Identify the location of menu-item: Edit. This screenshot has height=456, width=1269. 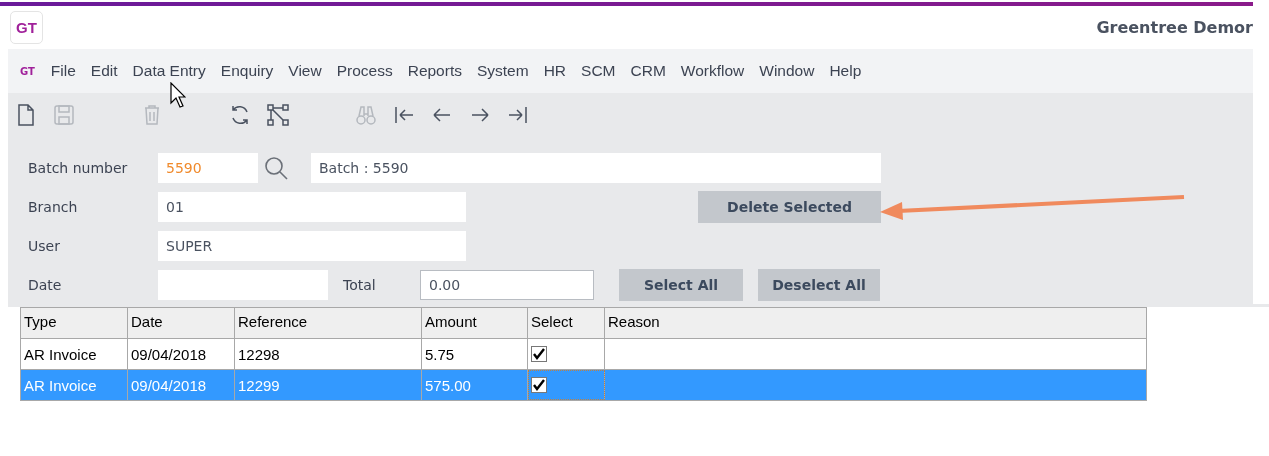
(104, 71).